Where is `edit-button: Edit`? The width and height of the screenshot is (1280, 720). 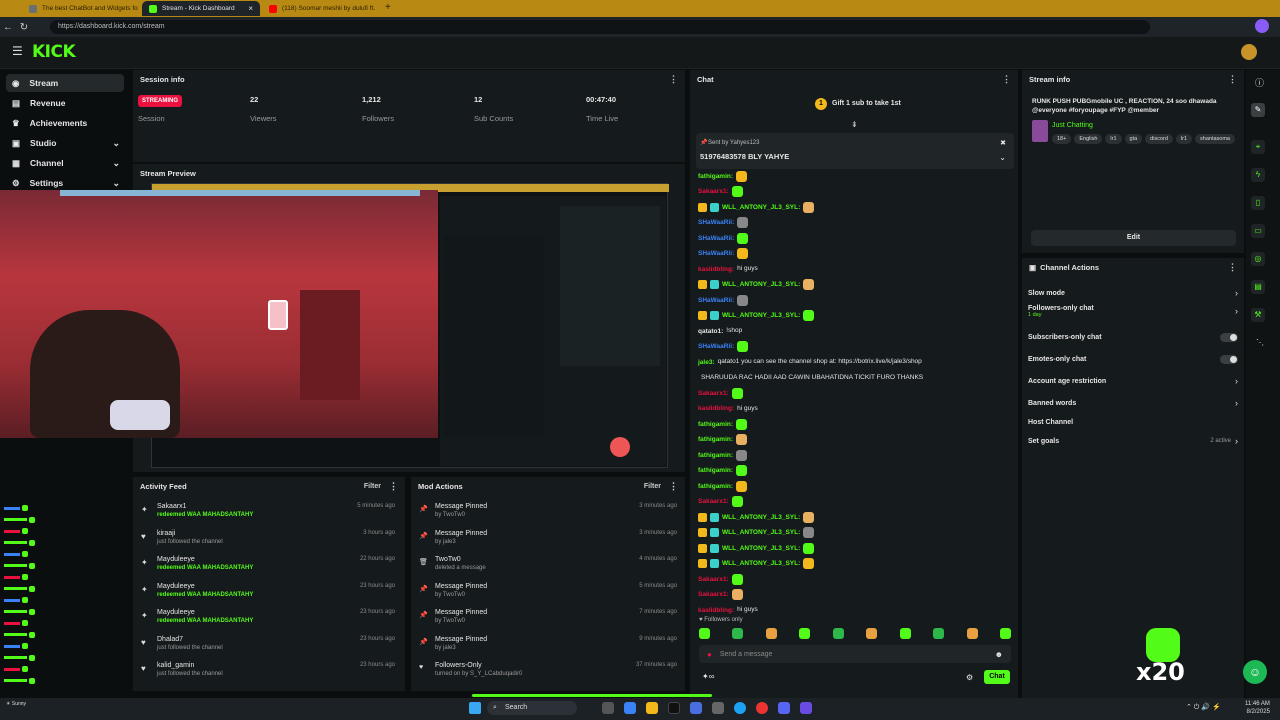
edit-button: Edit is located at coordinates (1133, 238).